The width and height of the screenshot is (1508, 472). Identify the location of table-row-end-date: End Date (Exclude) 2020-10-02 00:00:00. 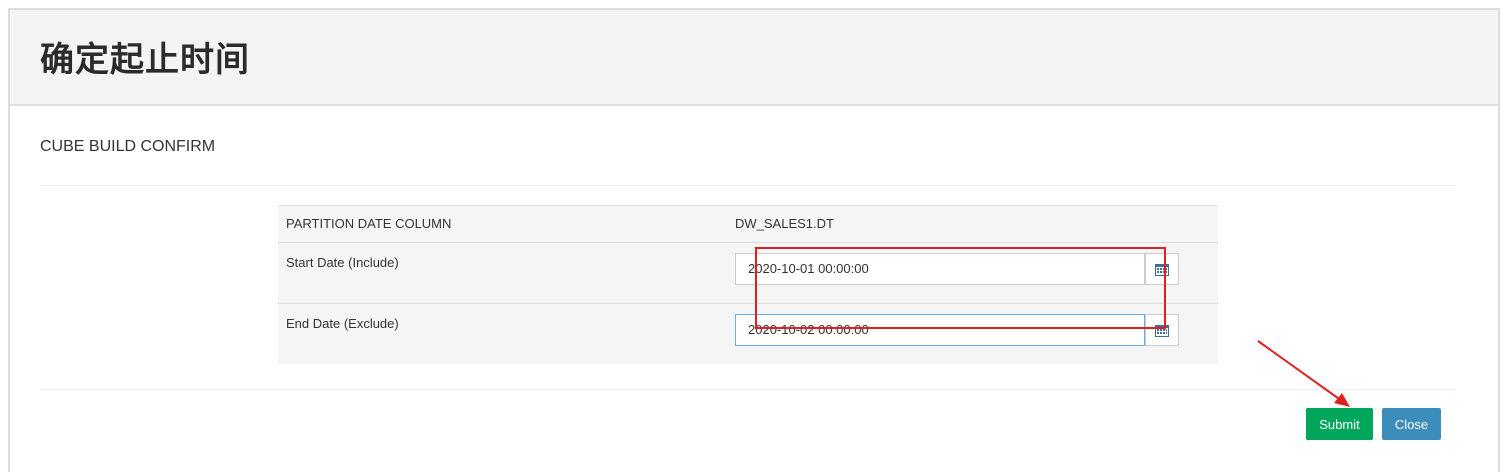
(748, 333).